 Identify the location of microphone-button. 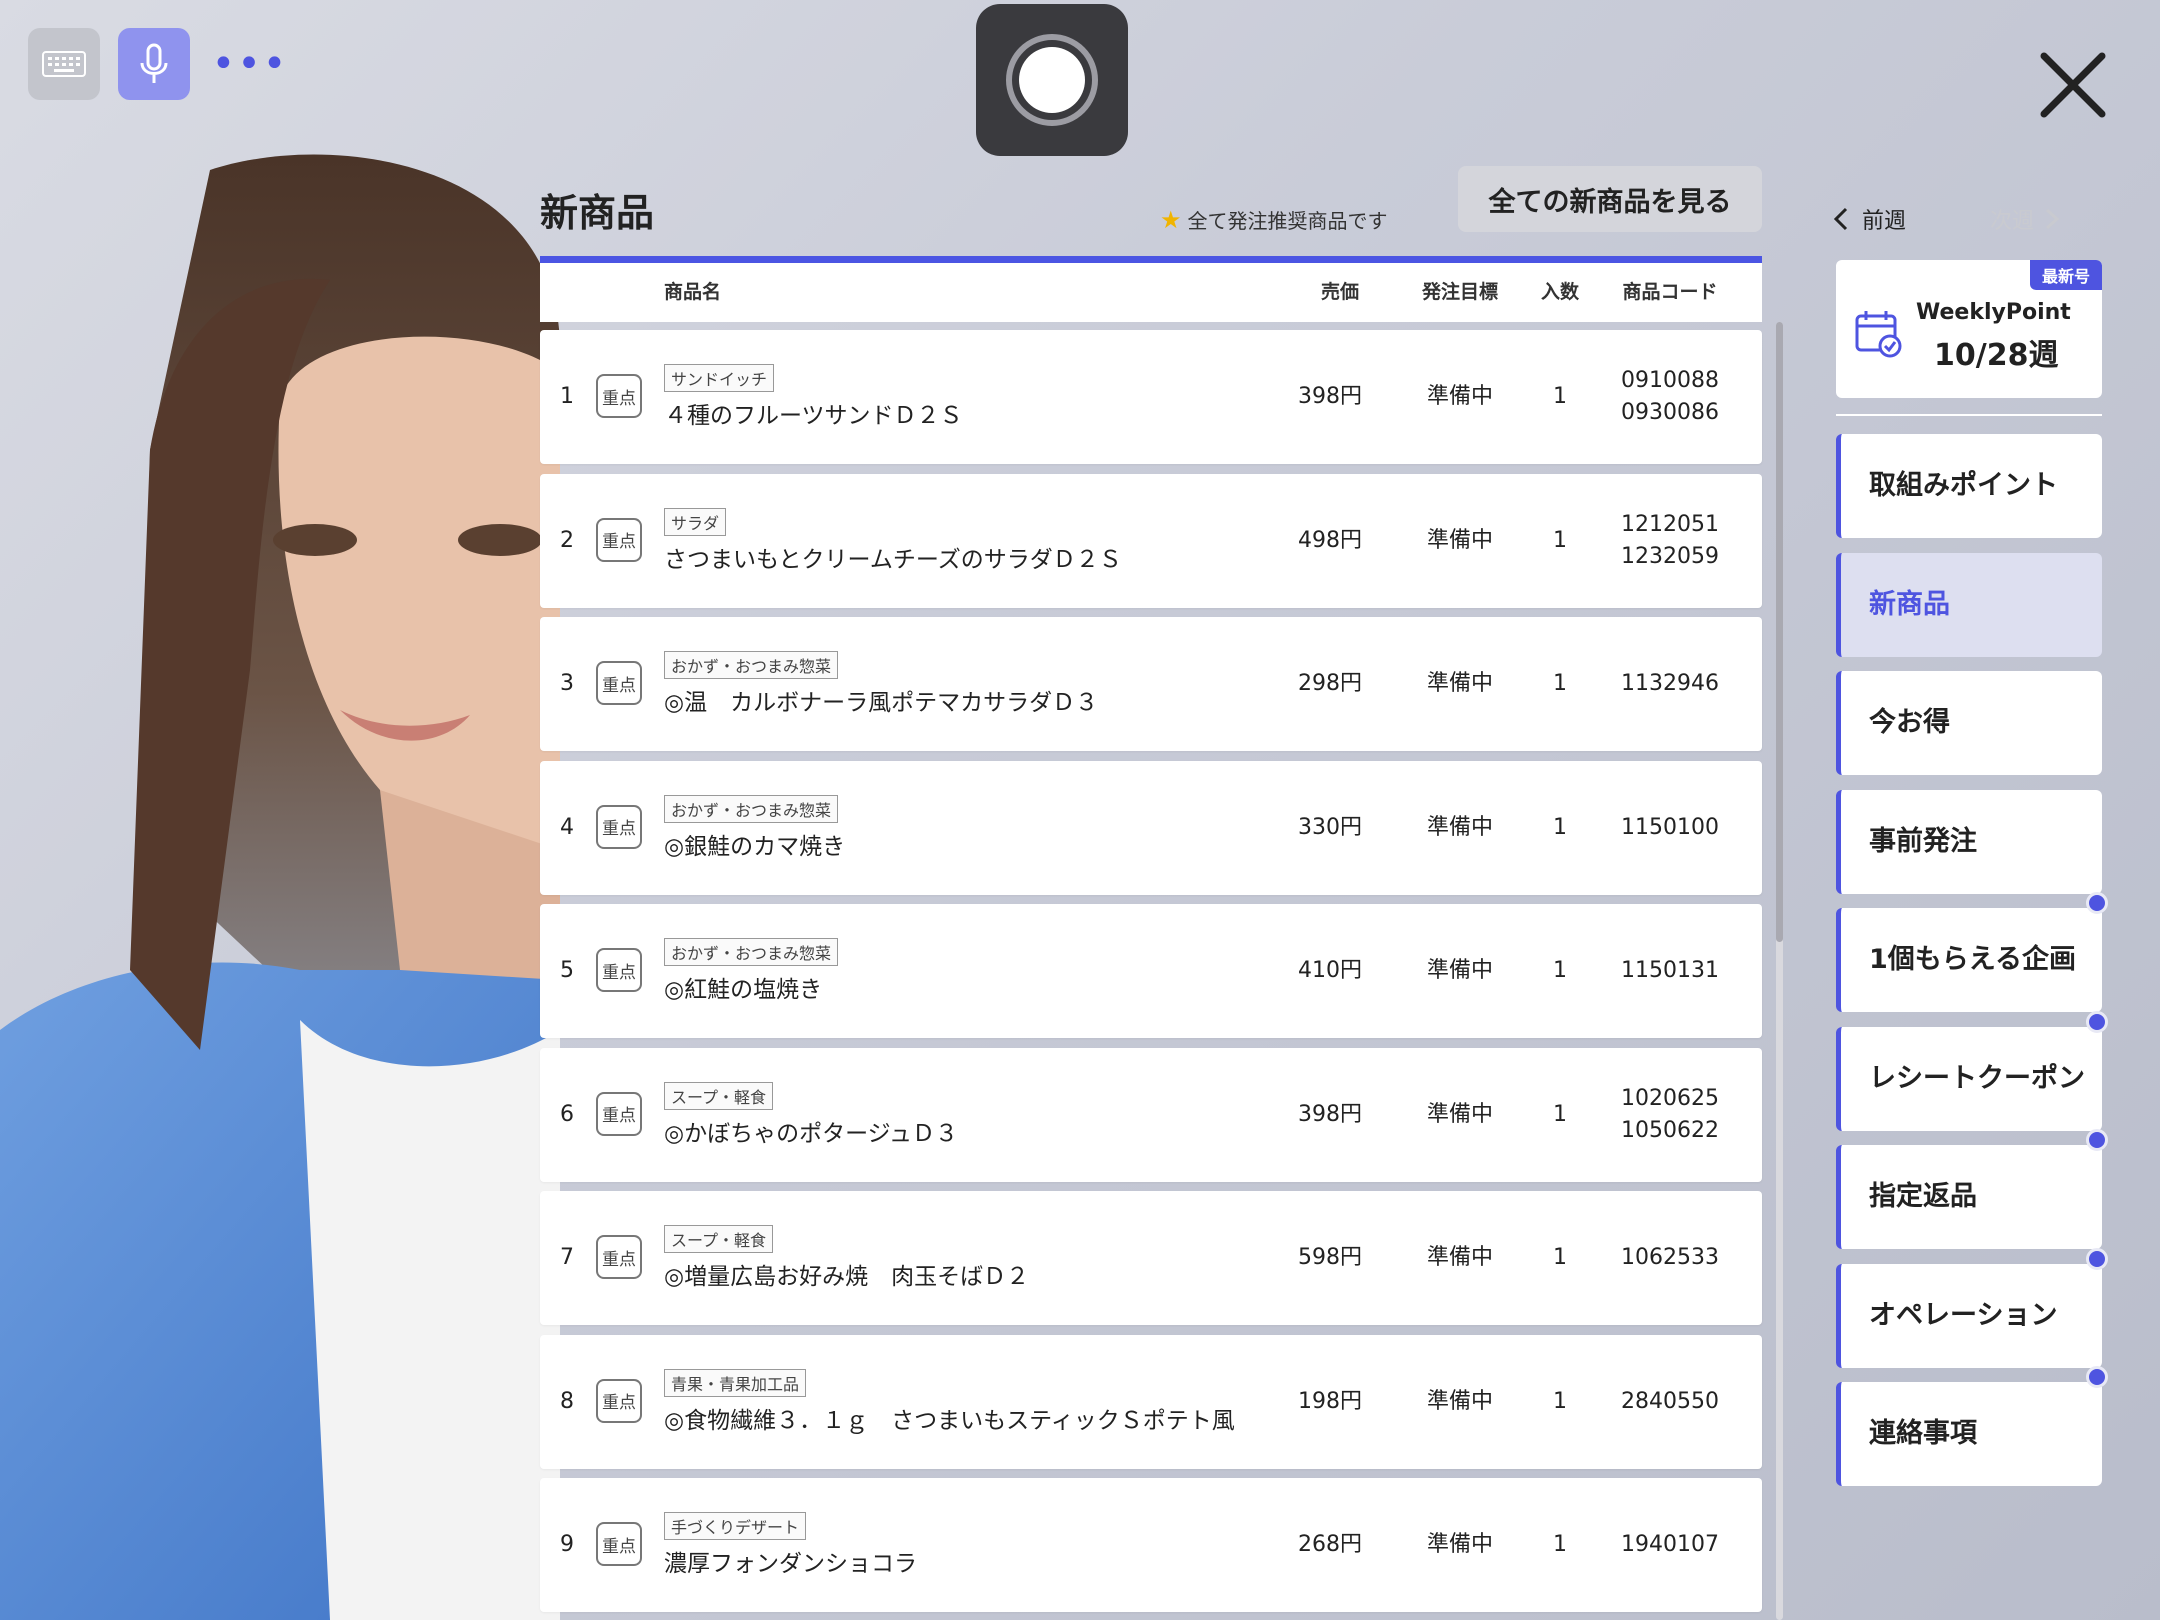
(154, 64).